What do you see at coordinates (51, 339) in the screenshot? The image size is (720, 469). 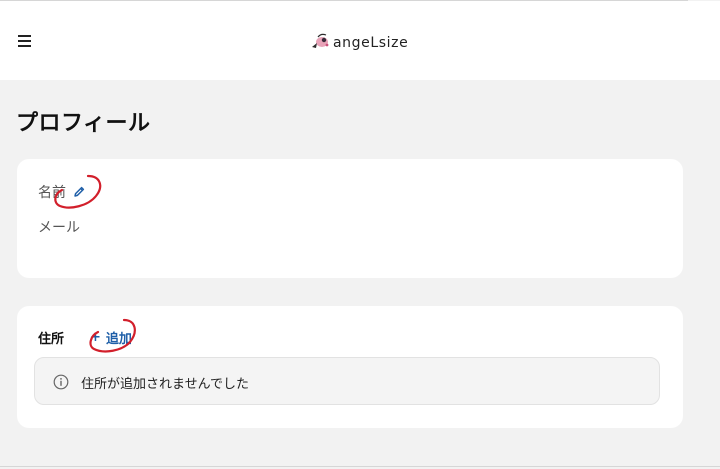 I see `address-label: 住所` at bounding box center [51, 339].